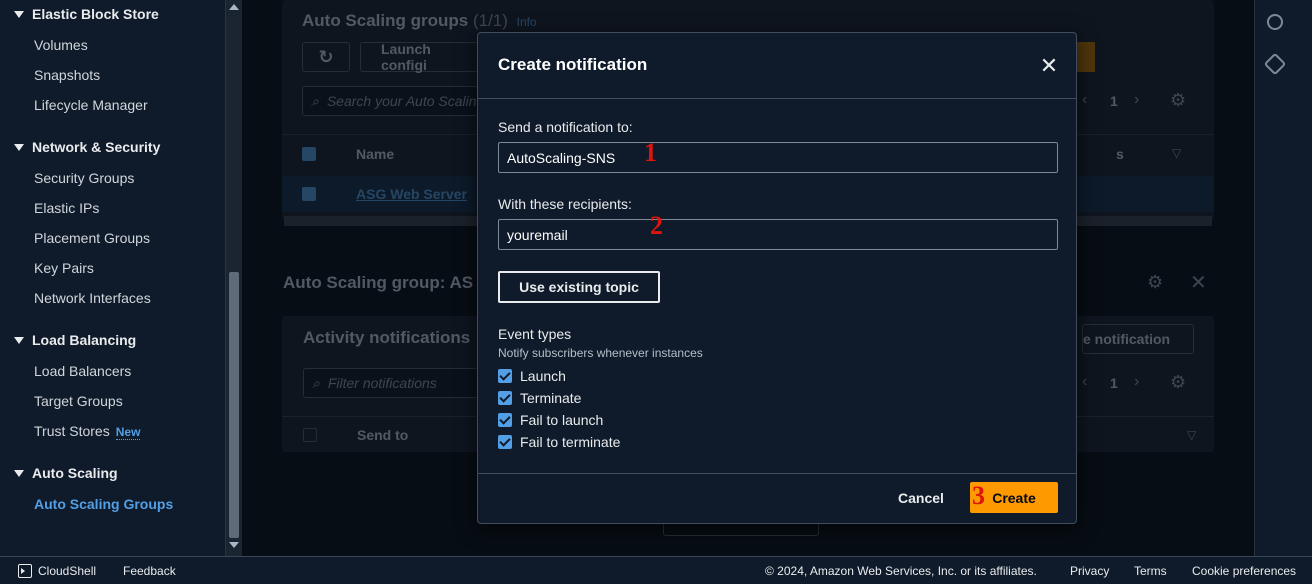 This screenshot has height=584, width=1312. I want to click on event-checkbox-launch: Launch, so click(532, 376).